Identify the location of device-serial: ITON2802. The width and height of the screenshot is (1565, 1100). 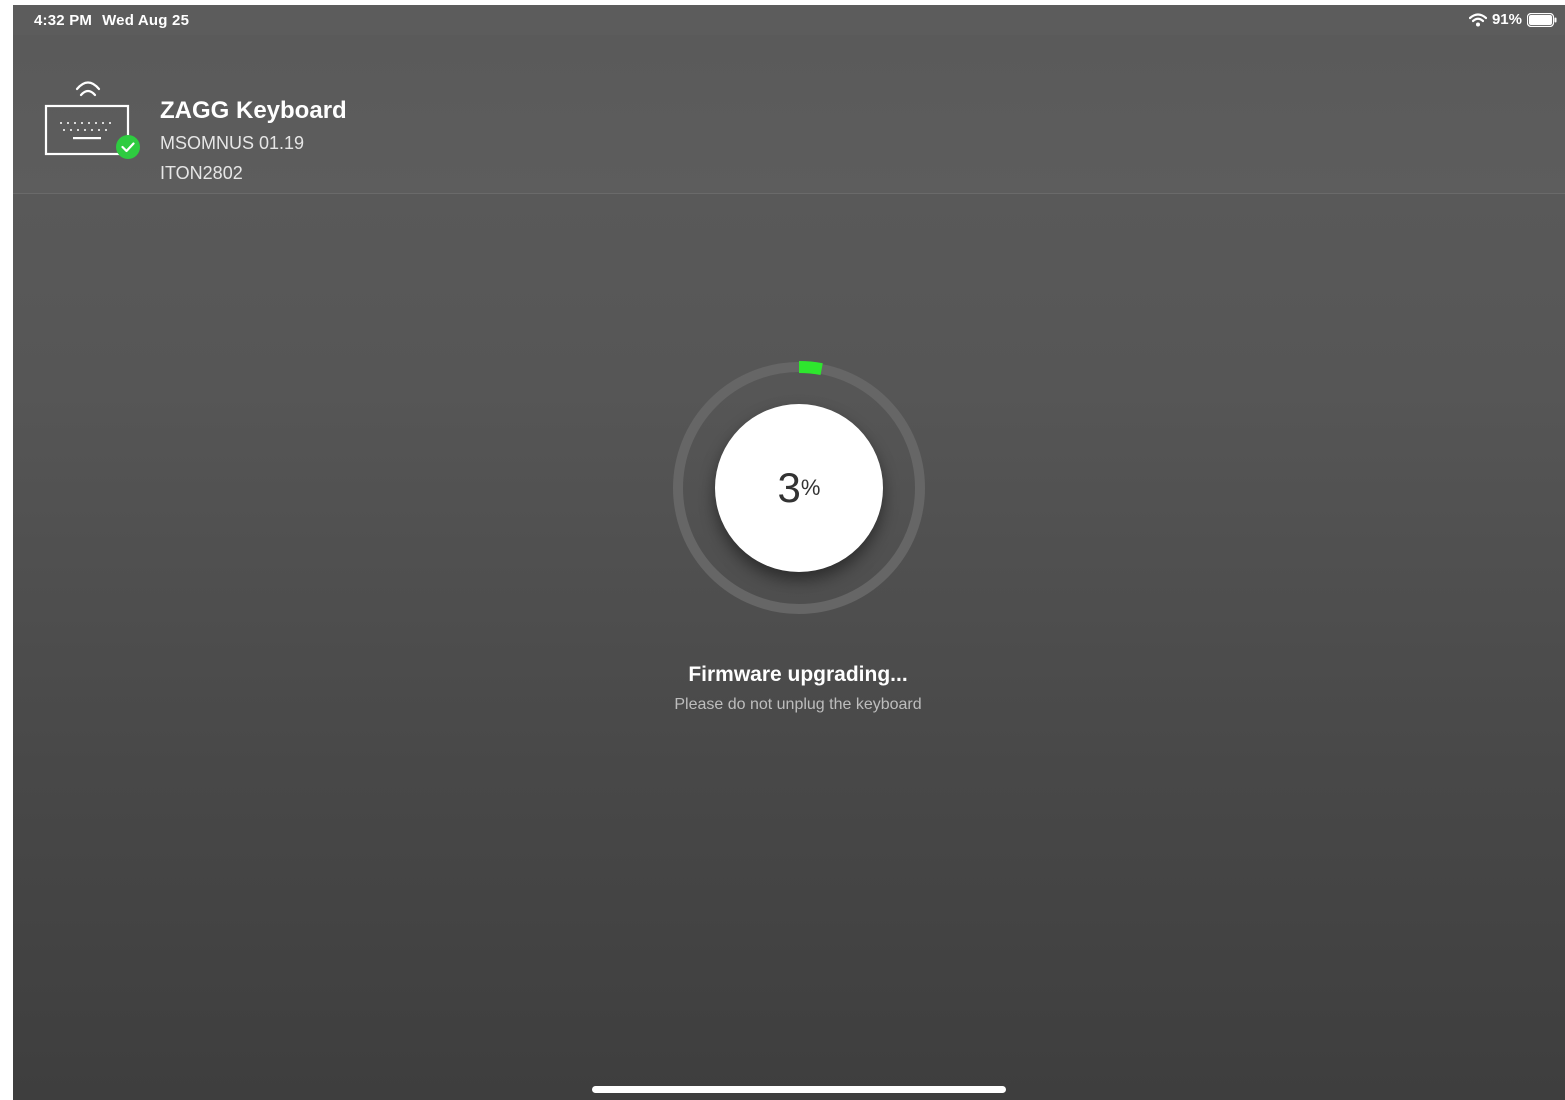
(201, 173).